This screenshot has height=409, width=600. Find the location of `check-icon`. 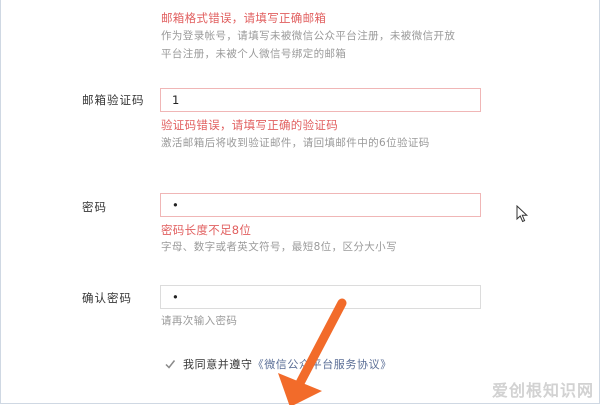

check-icon is located at coordinates (170, 364).